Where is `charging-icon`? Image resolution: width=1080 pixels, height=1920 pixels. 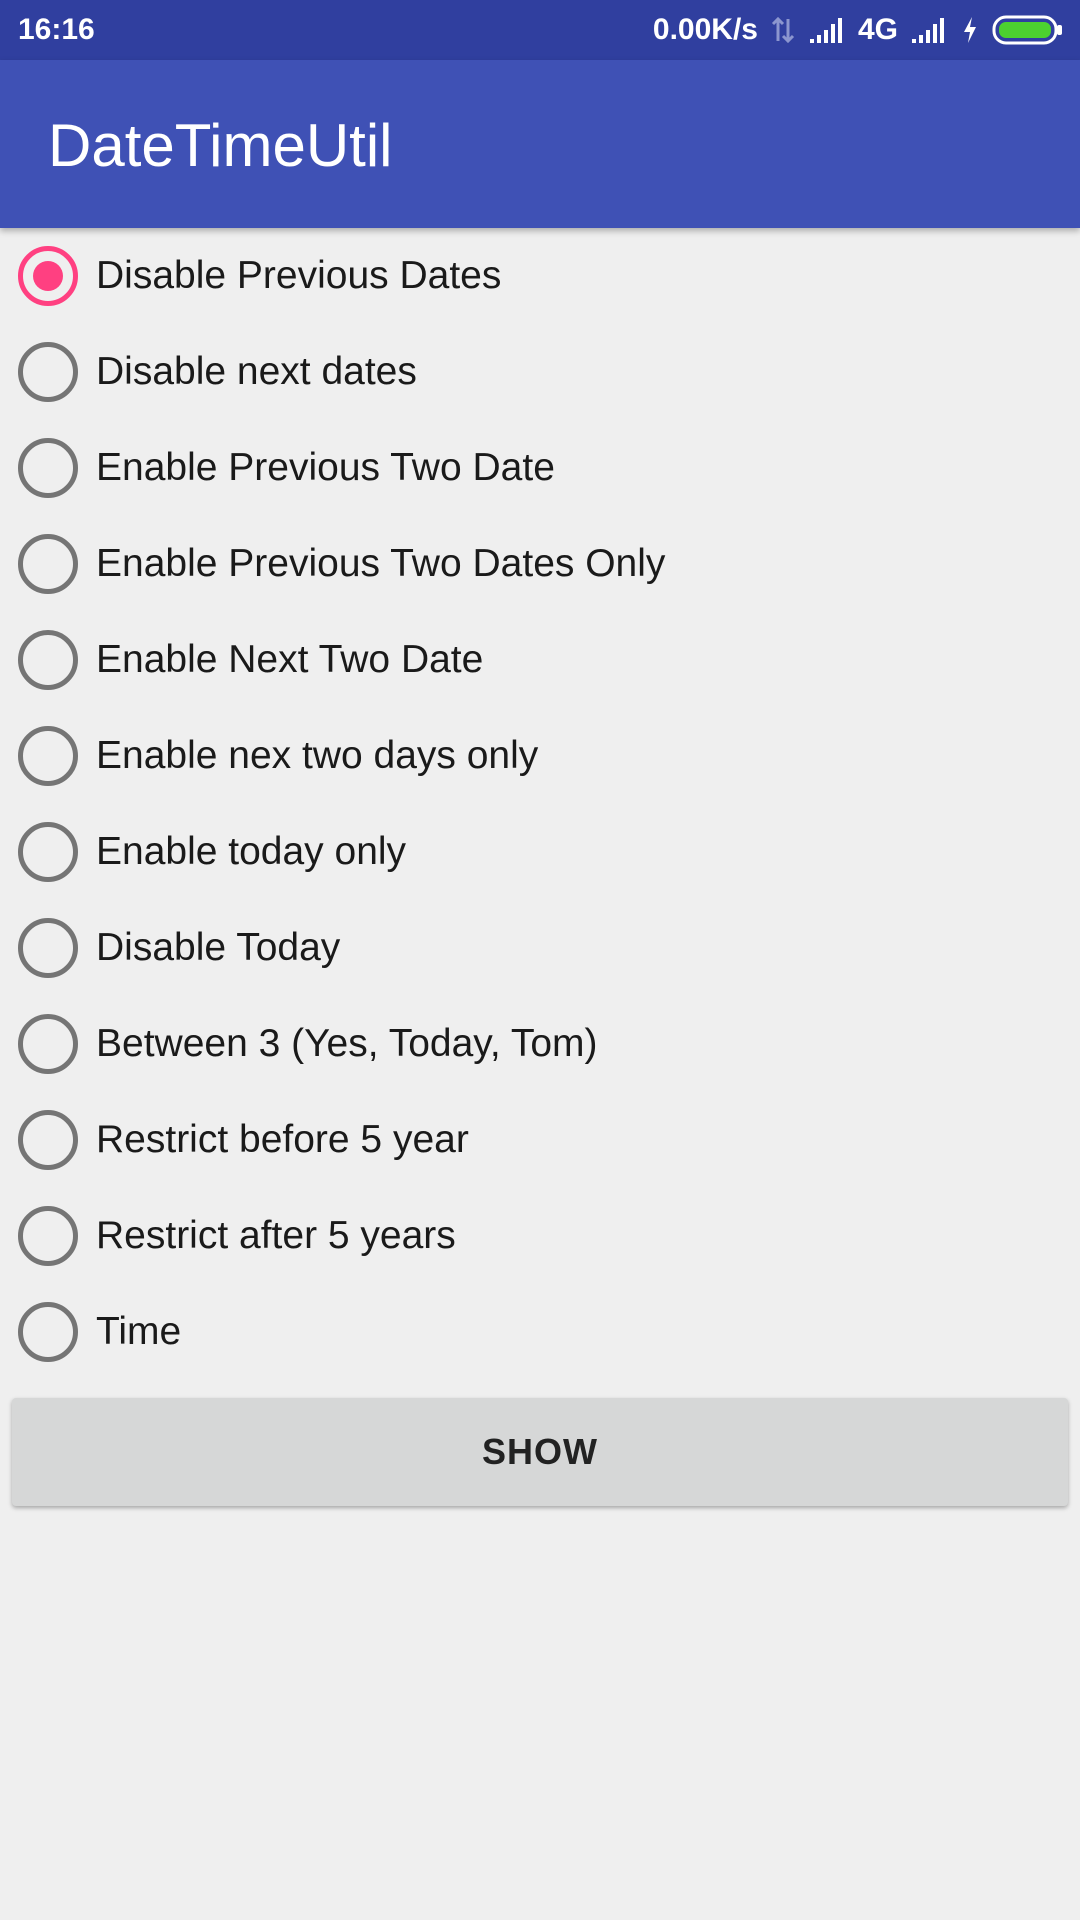 charging-icon is located at coordinates (970, 30).